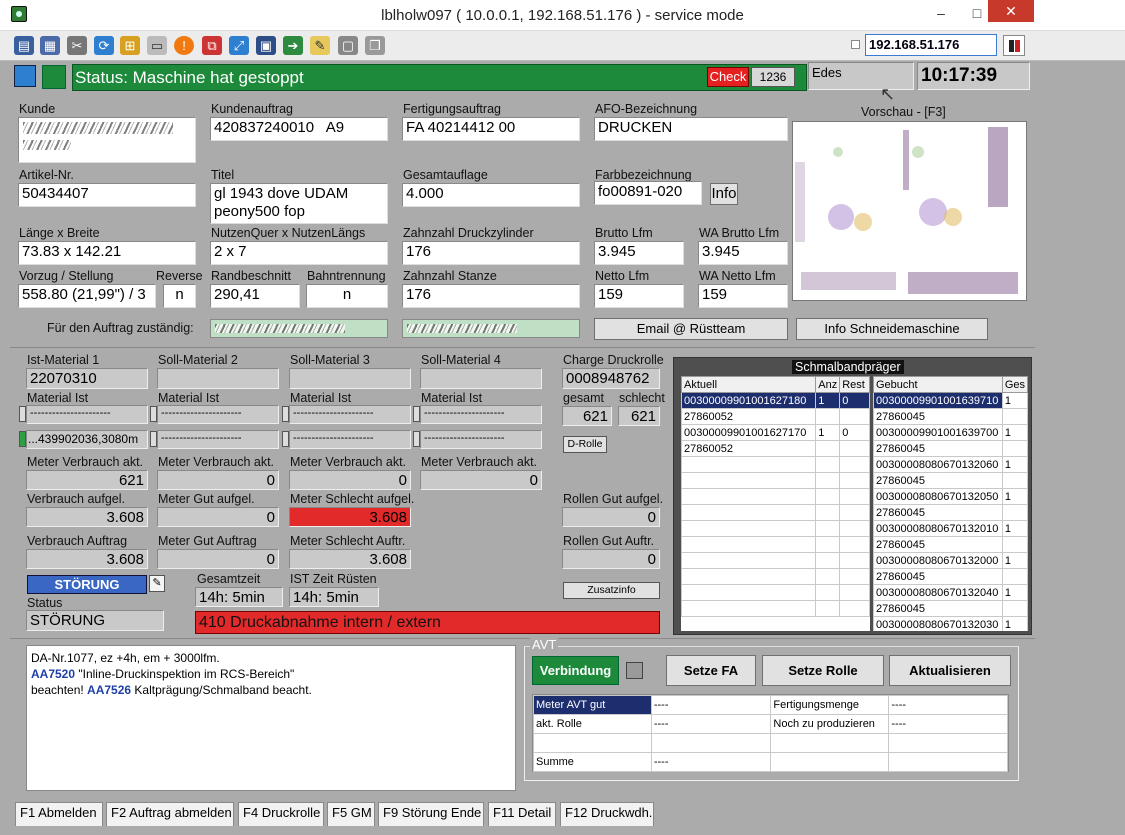 The height and width of the screenshot is (835, 1125). Describe the element at coordinates (770, 762) in the screenshot. I see `avt-row: Summe ----` at that location.